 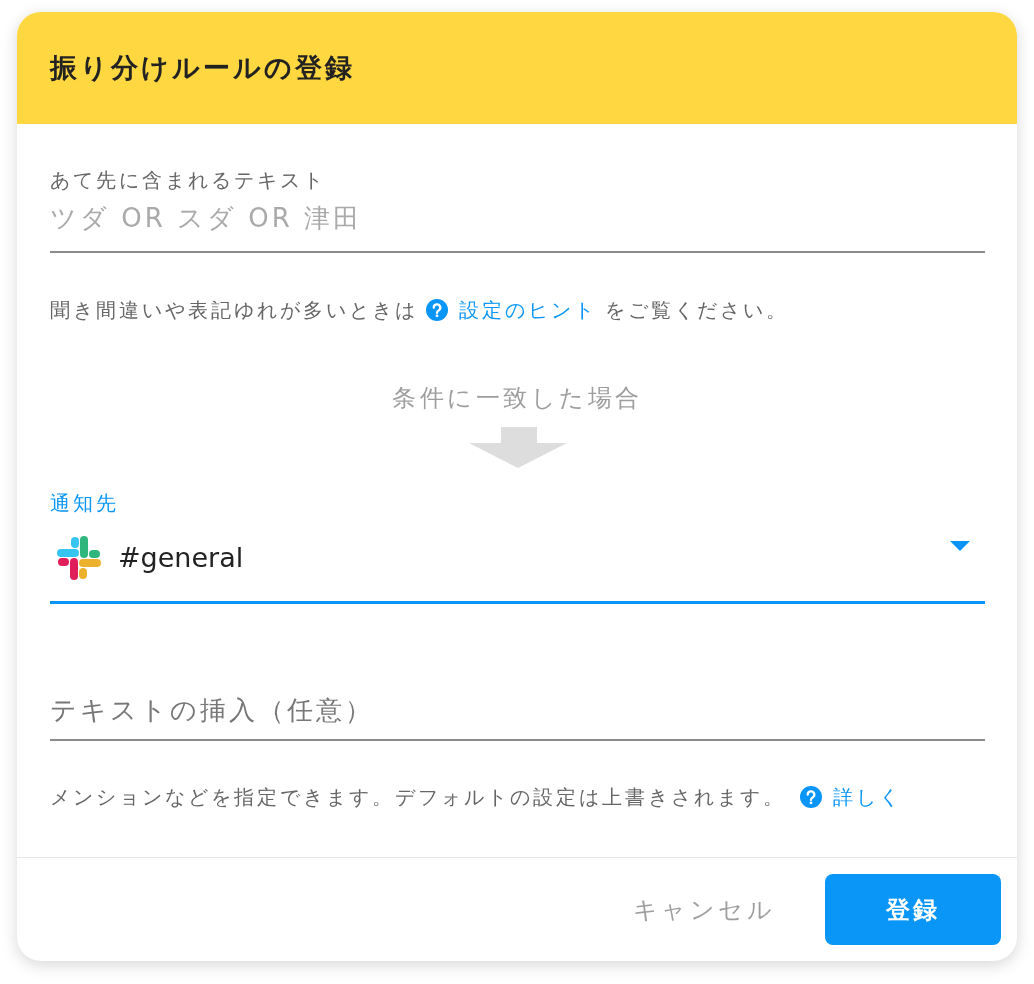 What do you see at coordinates (188, 180) in the screenshot?
I see `field-label: あて先に含まれるテキスト` at bounding box center [188, 180].